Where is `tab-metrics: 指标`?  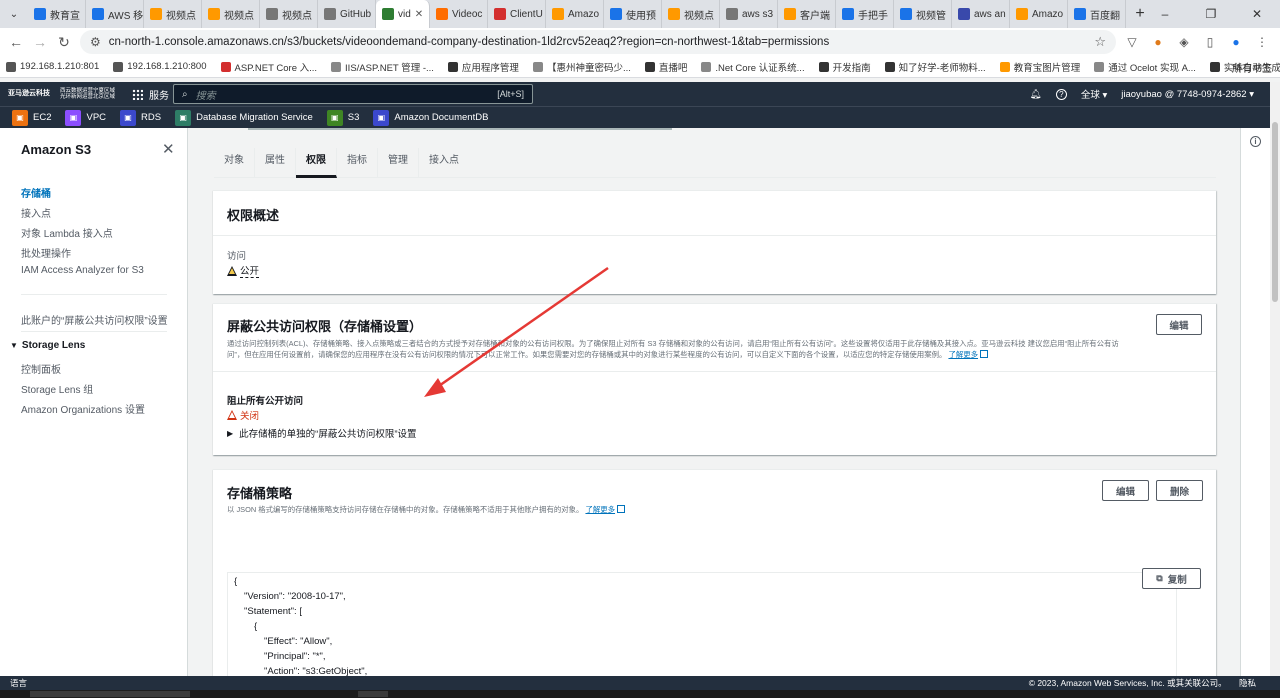
tab-metrics: 指标 is located at coordinates (357, 163).